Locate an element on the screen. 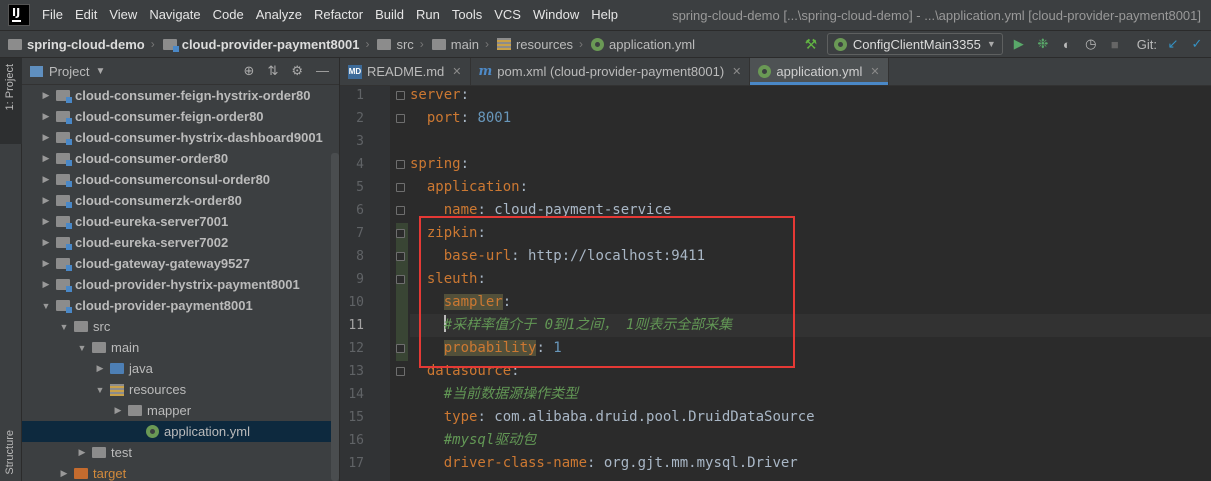  gear-icon: ⚙ is located at coordinates (297, 71).